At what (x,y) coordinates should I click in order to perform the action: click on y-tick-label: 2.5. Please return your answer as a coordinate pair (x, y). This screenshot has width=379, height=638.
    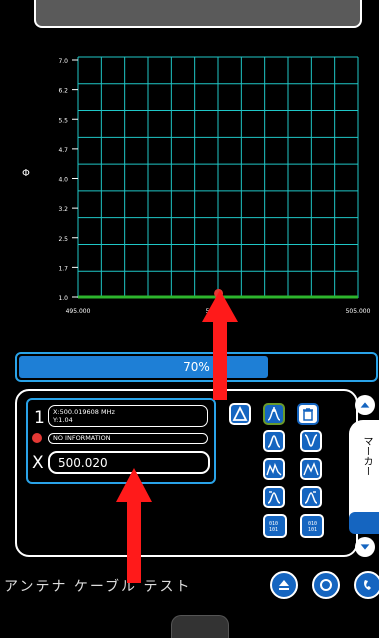
    Looking at the image, I should click on (63, 239).